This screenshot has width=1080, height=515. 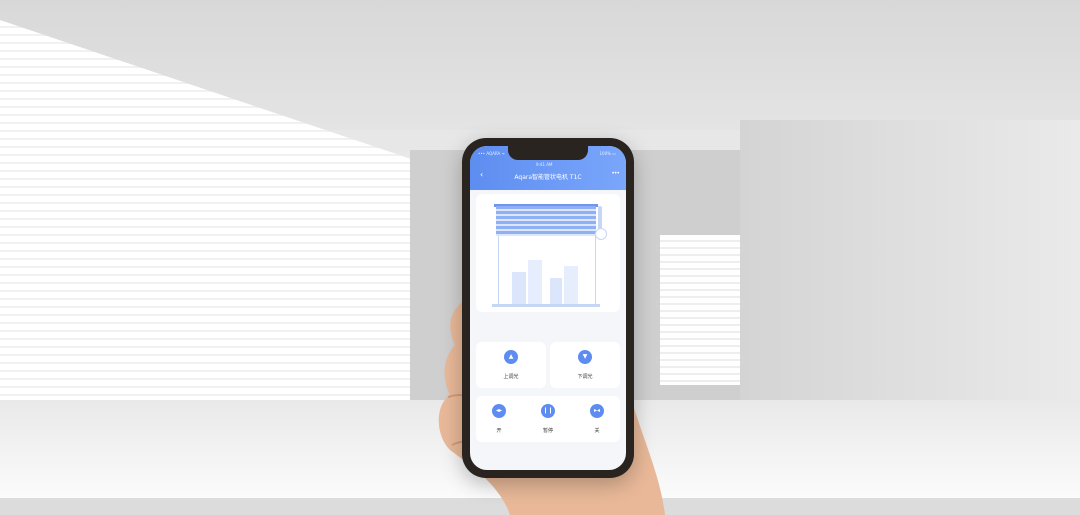 What do you see at coordinates (548, 411) in the screenshot?
I see `pause-button-icon: ❙❙` at bounding box center [548, 411].